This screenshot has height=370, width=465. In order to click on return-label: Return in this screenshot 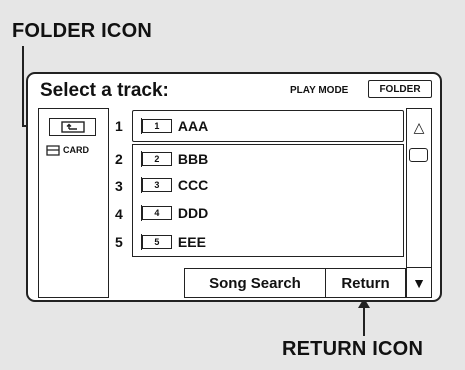, I will do `click(365, 283)`.